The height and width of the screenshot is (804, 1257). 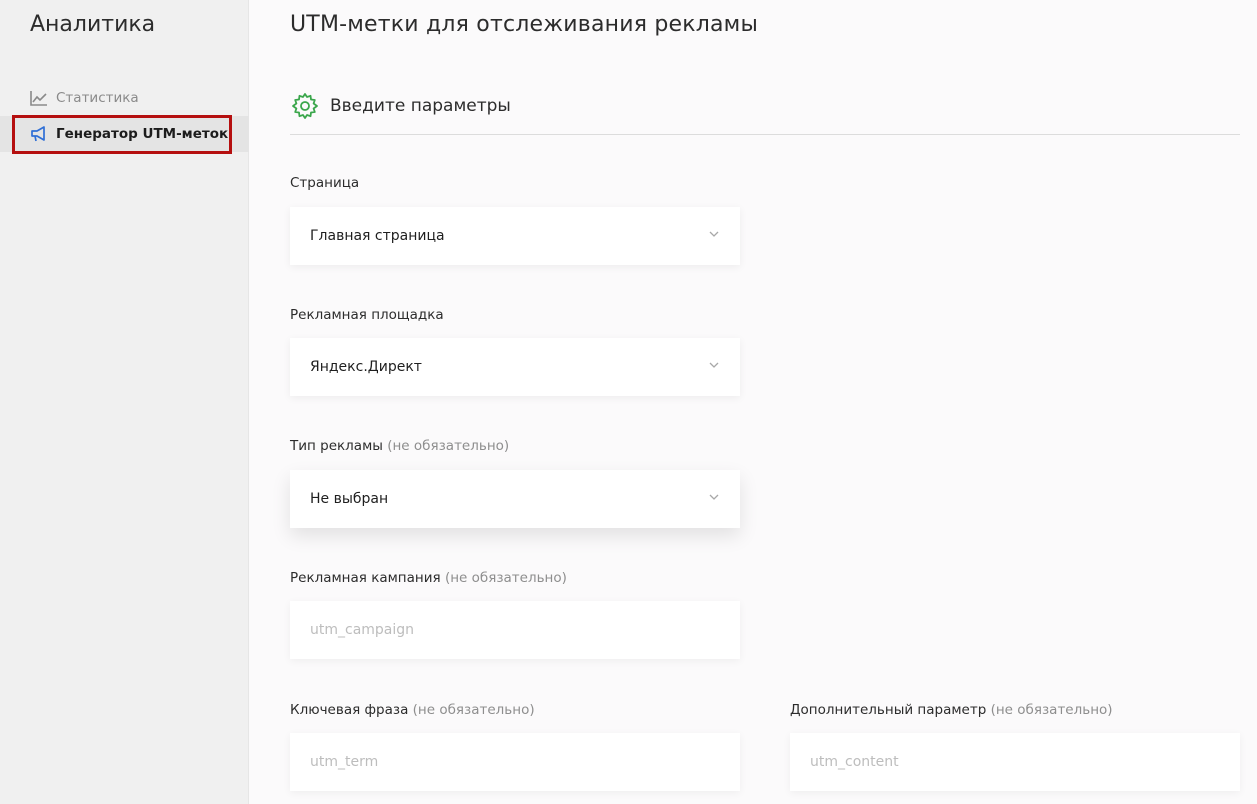 I want to click on sidebar-item-statistics: Статистика, so click(x=124, y=98).